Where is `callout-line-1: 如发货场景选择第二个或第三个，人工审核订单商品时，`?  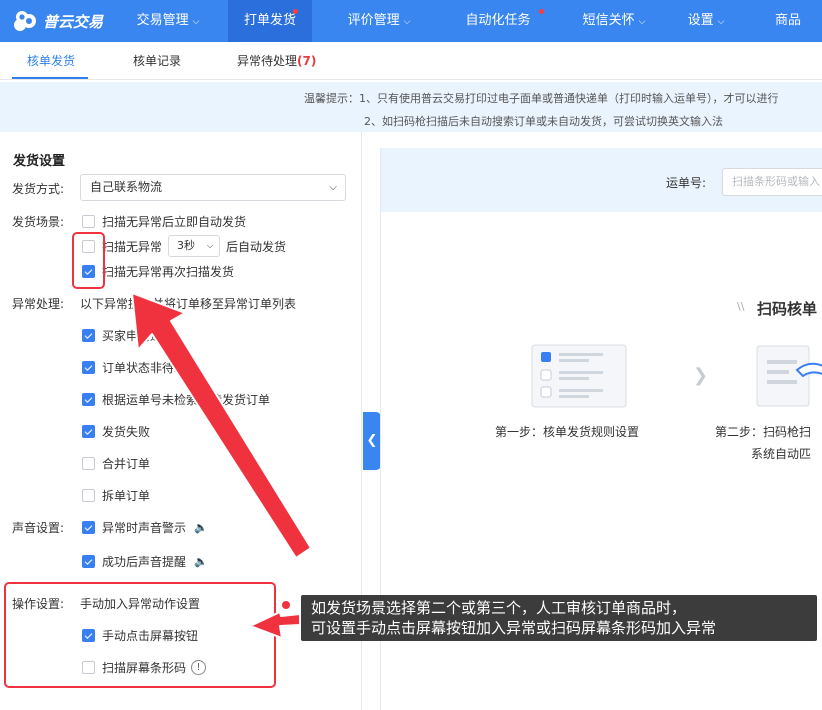
callout-line-1: 如发货场景选择第二个或第三个，人工审核订单商品时， is located at coordinates (499, 608).